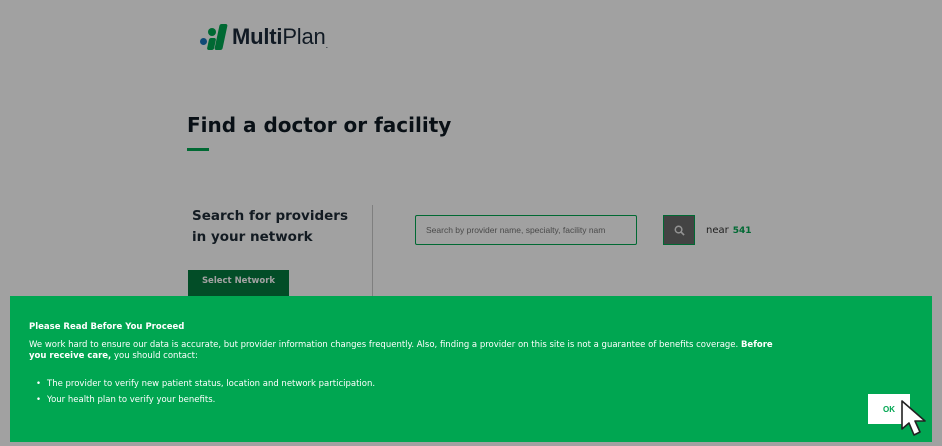 This screenshot has width=942, height=446. I want to click on banner-body-tail: you should contact:, so click(156, 356).